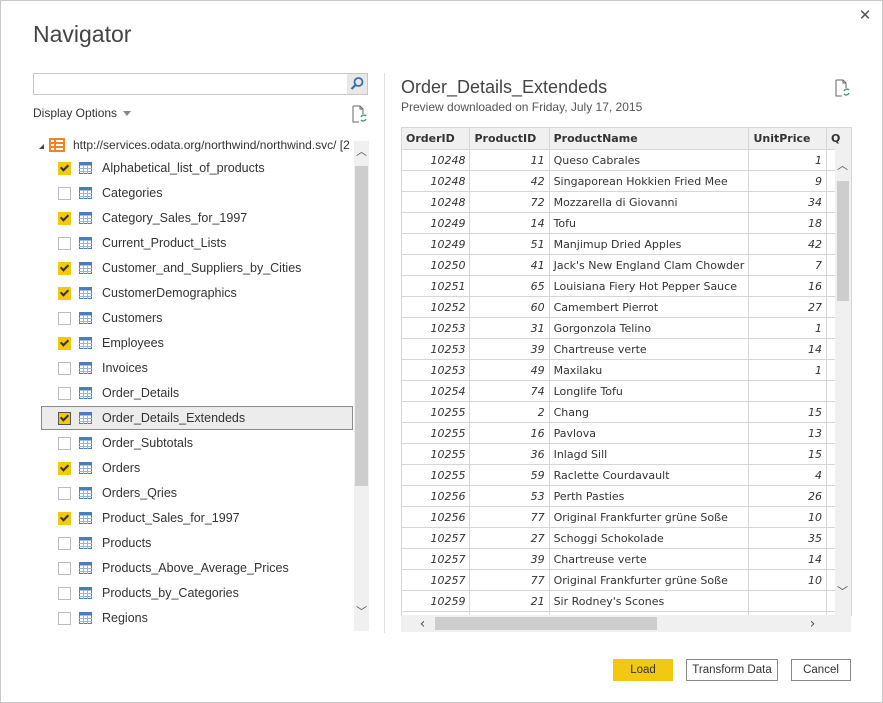 The width and height of the screenshot is (883, 703). What do you see at coordinates (627, 580) in the screenshot?
I see `table-row: 10257 77 Original Frankfurter grüne Soße 10` at bounding box center [627, 580].